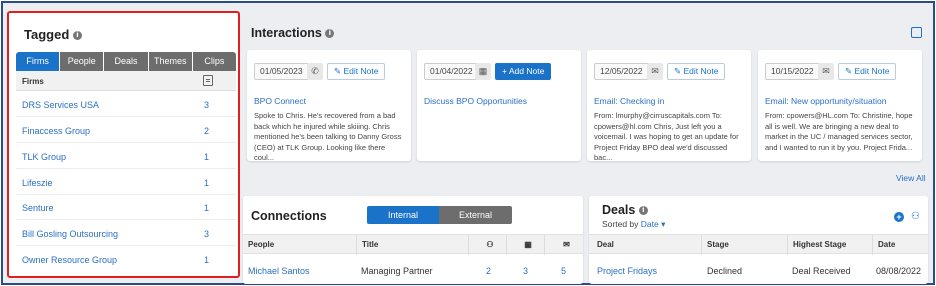 This screenshot has width=936, height=286. Describe the element at coordinates (126, 207) in the screenshot. I see `table-row: Senture 1` at that location.